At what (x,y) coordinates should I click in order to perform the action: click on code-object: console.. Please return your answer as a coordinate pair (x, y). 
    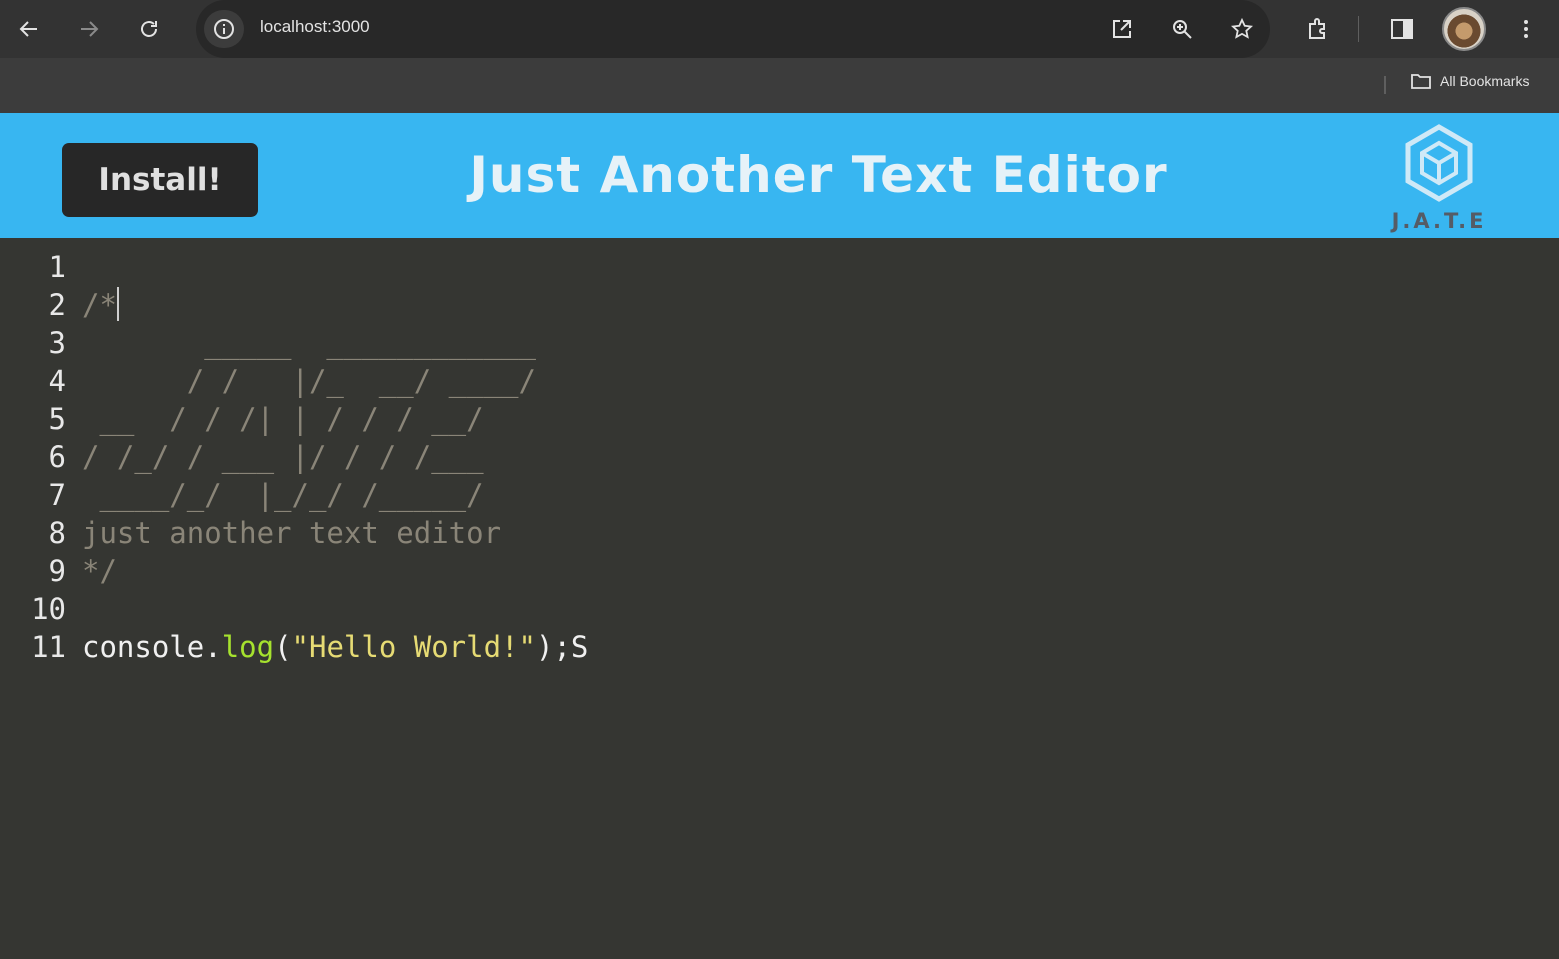
    Looking at the image, I should click on (152, 647).